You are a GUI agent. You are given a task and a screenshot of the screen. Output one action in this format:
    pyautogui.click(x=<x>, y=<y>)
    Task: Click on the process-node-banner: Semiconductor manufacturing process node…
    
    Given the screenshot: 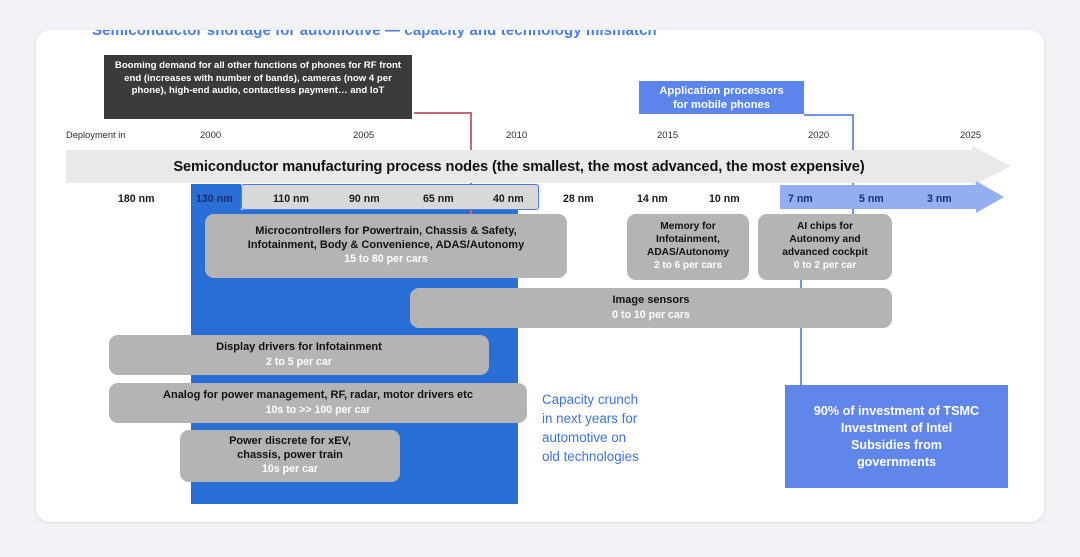 What is the action you would take?
    pyautogui.click(x=538, y=166)
    